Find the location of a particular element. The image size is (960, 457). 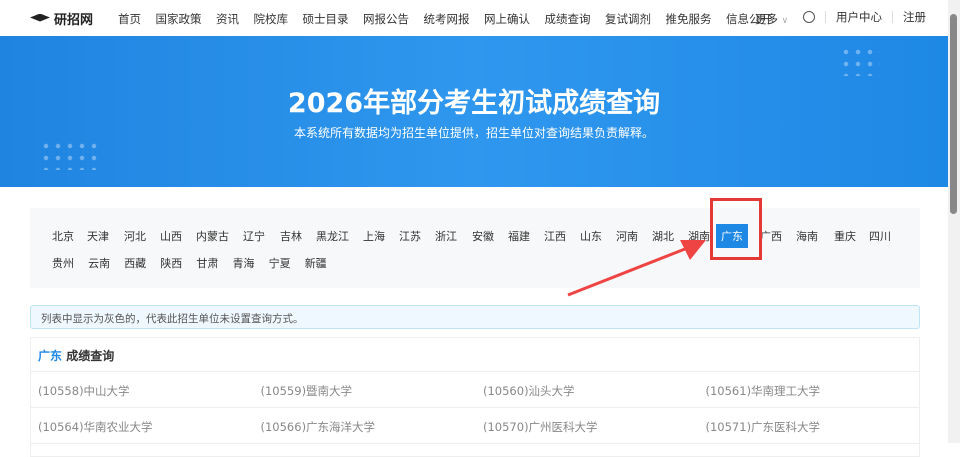

school-link: (10571)广东医科大学 is located at coordinates (763, 427).